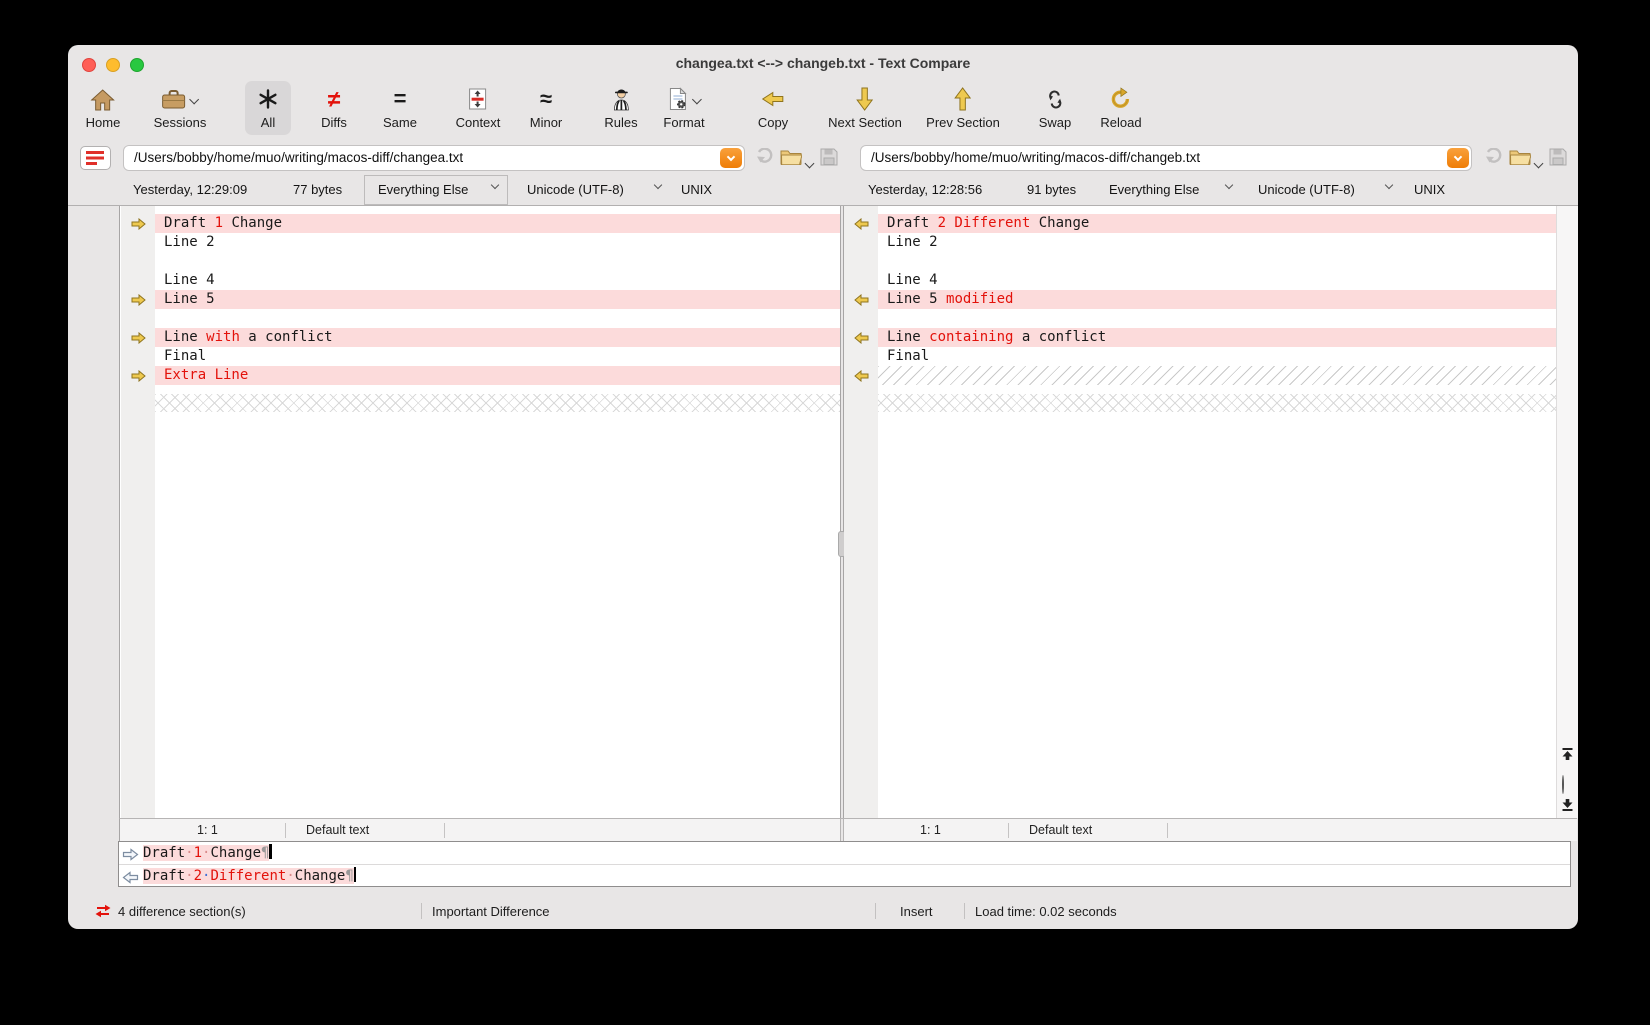 Image resolution: width=1650 pixels, height=1025 pixels. Describe the element at coordinates (1046, 911) in the screenshot. I see `load-time-label: Load time: 0.02 seconds` at that location.